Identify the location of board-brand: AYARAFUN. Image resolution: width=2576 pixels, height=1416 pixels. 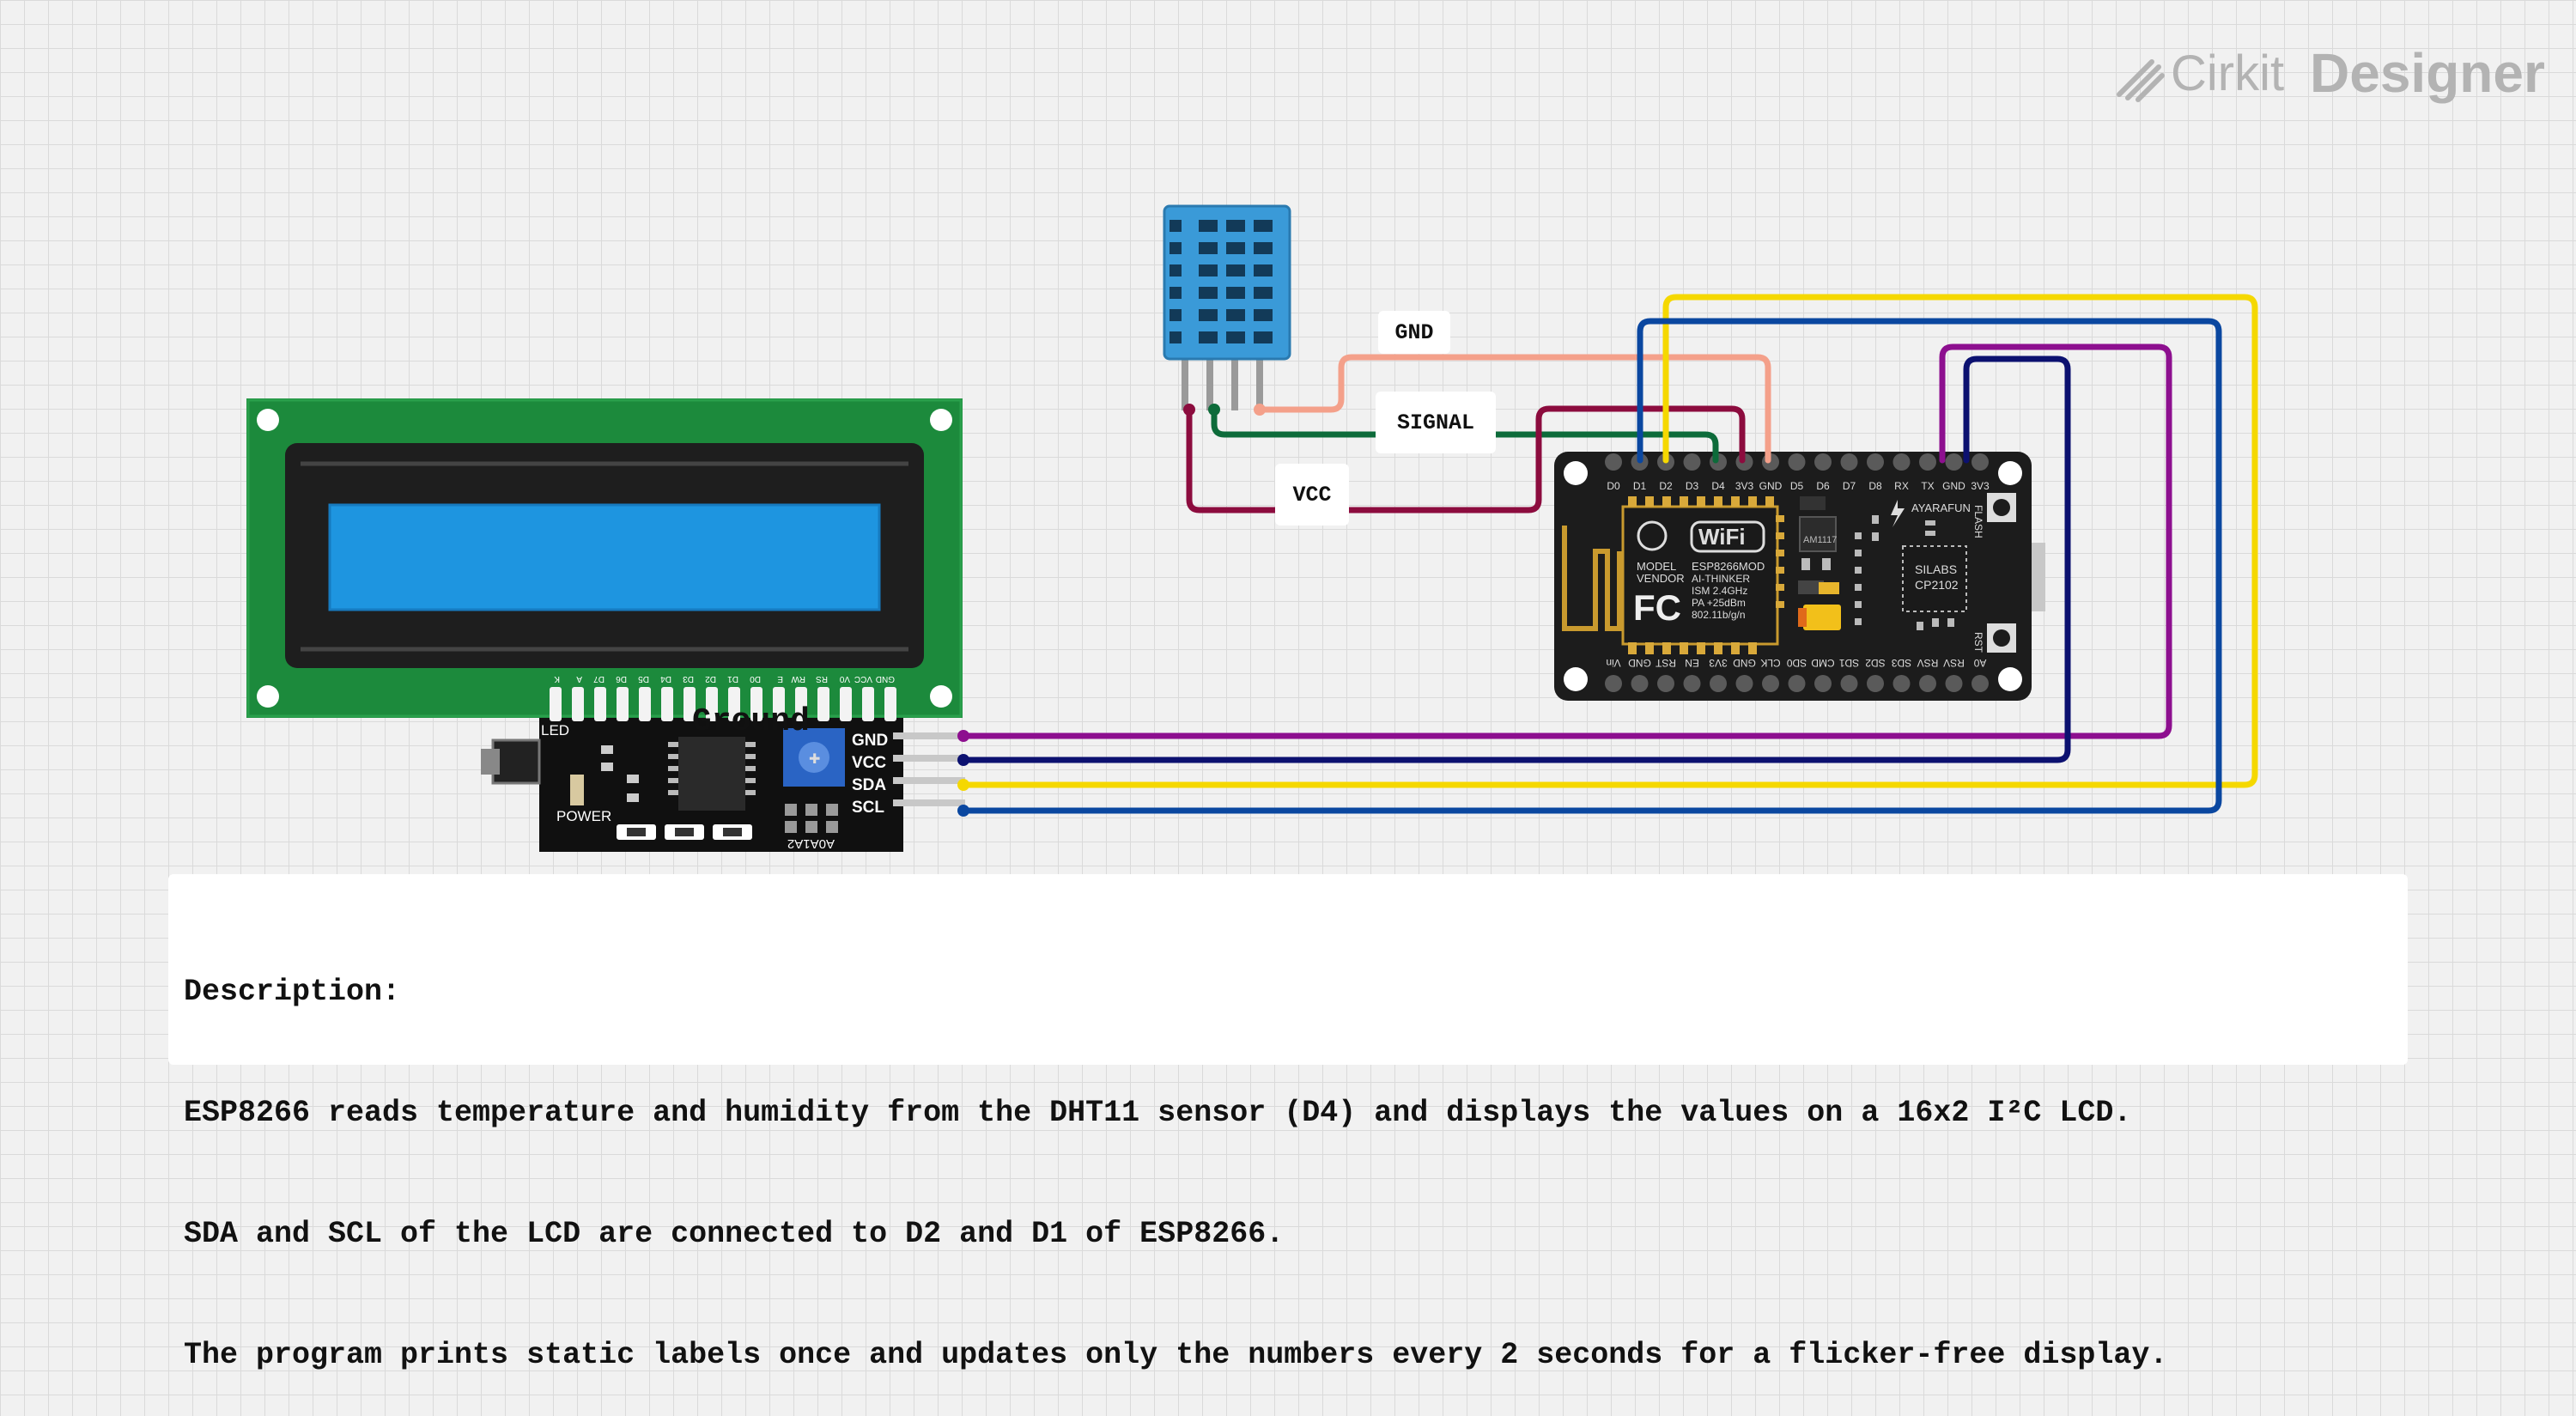
(1941, 507).